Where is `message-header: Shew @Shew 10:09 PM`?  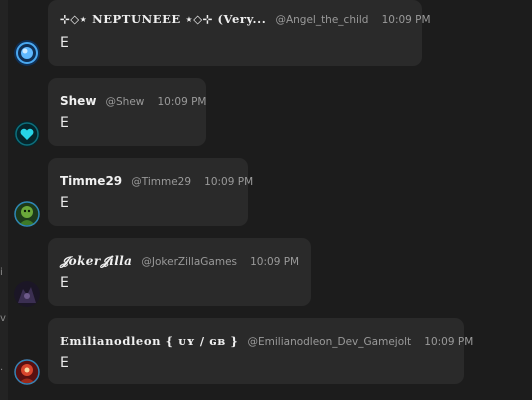
message-header: Shew @Shew 10:09 PM is located at coordinates (133, 100).